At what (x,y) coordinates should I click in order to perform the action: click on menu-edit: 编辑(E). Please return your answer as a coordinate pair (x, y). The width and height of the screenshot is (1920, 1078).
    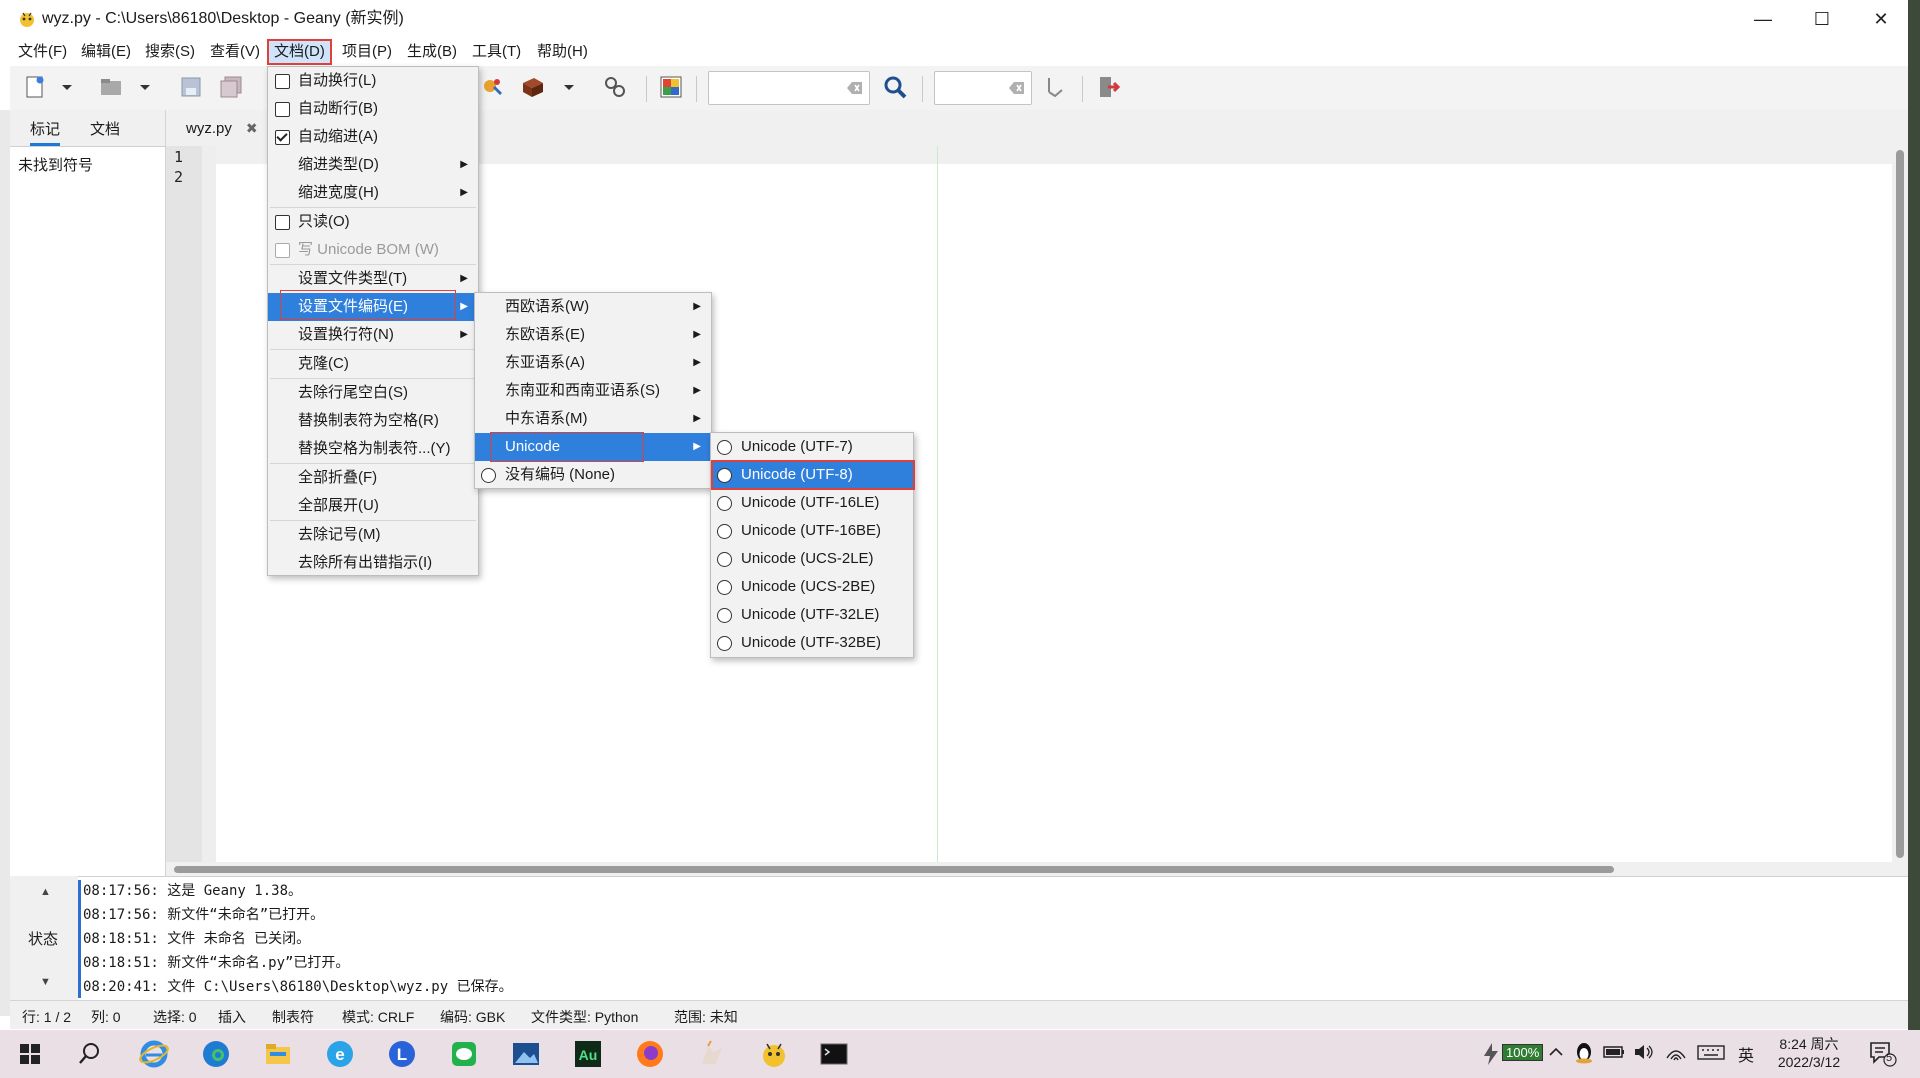
    Looking at the image, I should click on (106, 52).